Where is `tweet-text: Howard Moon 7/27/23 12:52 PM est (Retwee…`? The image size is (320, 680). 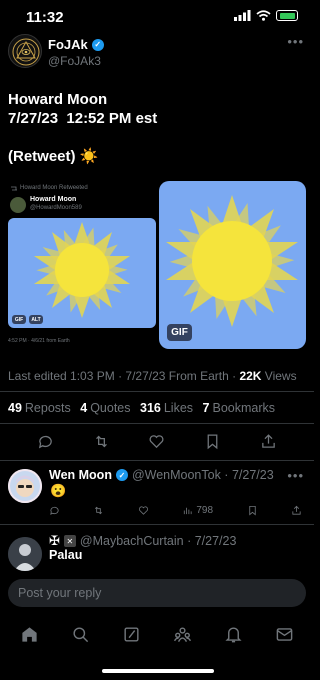 tweet-text: Howard Moon 7/27/23 12:52 PM est (Retwee… is located at coordinates (154, 128).